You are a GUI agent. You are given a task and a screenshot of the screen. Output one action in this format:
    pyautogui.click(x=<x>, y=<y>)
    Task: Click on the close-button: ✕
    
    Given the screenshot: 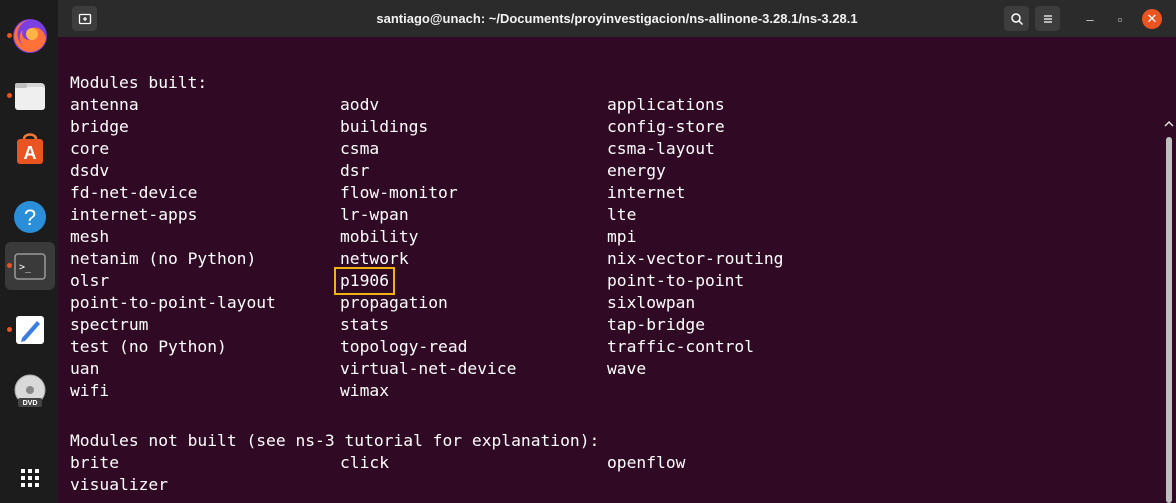 What is the action you would take?
    pyautogui.click(x=1152, y=19)
    